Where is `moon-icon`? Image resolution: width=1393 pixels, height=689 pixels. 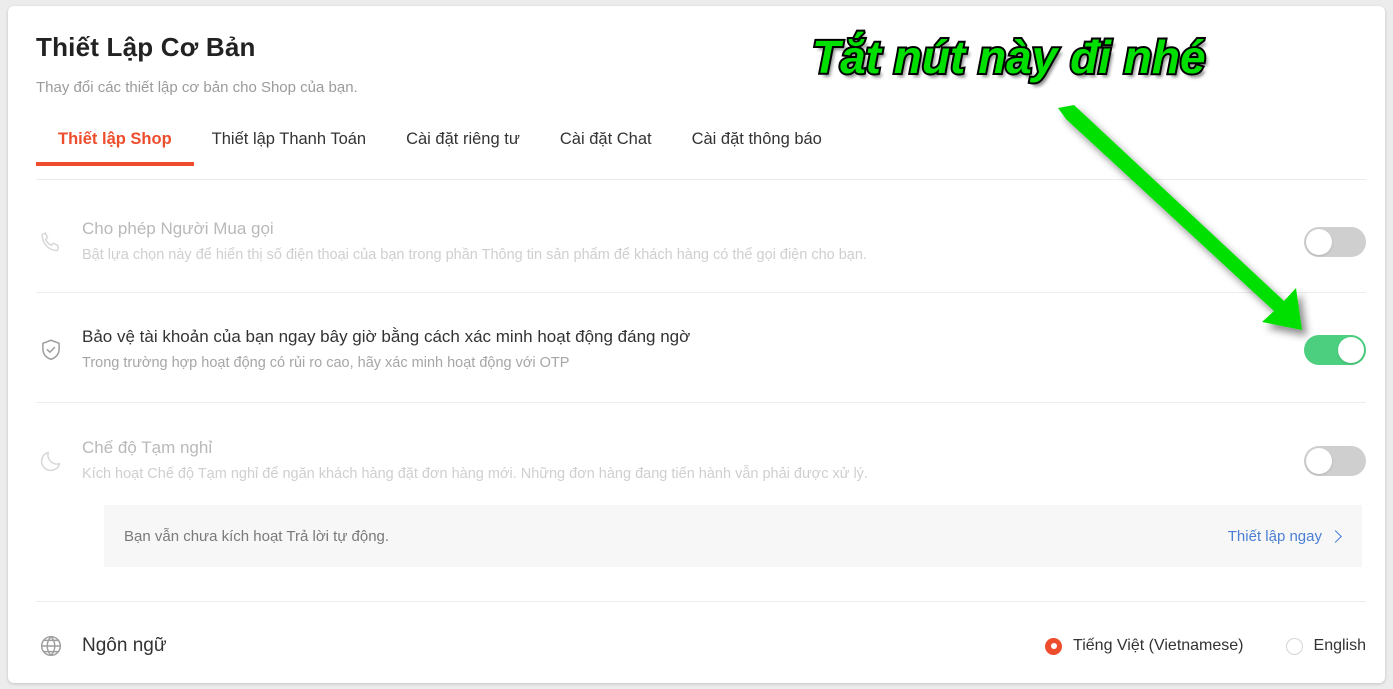
moon-icon is located at coordinates (59, 461).